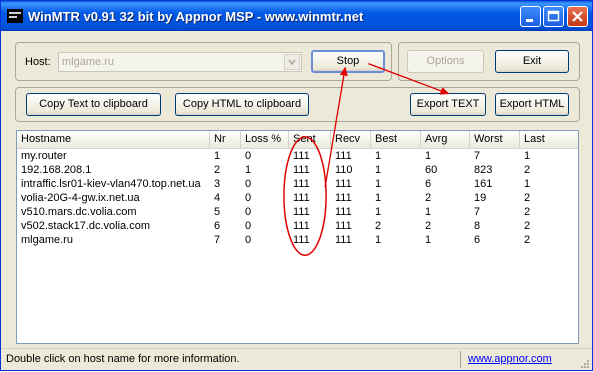  What do you see at coordinates (378, 226) in the screenshot?
I see `cell-best: 2` at bounding box center [378, 226].